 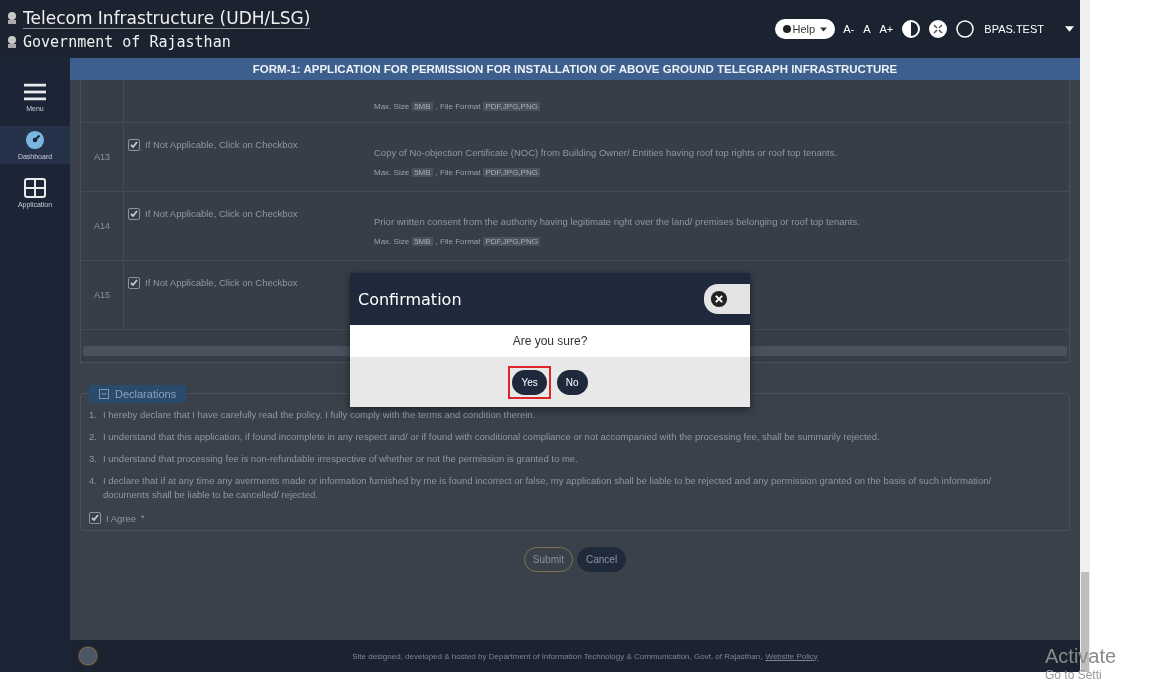 What do you see at coordinates (1073, 675) in the screenshot?
I see `activation-hint: Go to Setti` at bounding box center [1073, 675].